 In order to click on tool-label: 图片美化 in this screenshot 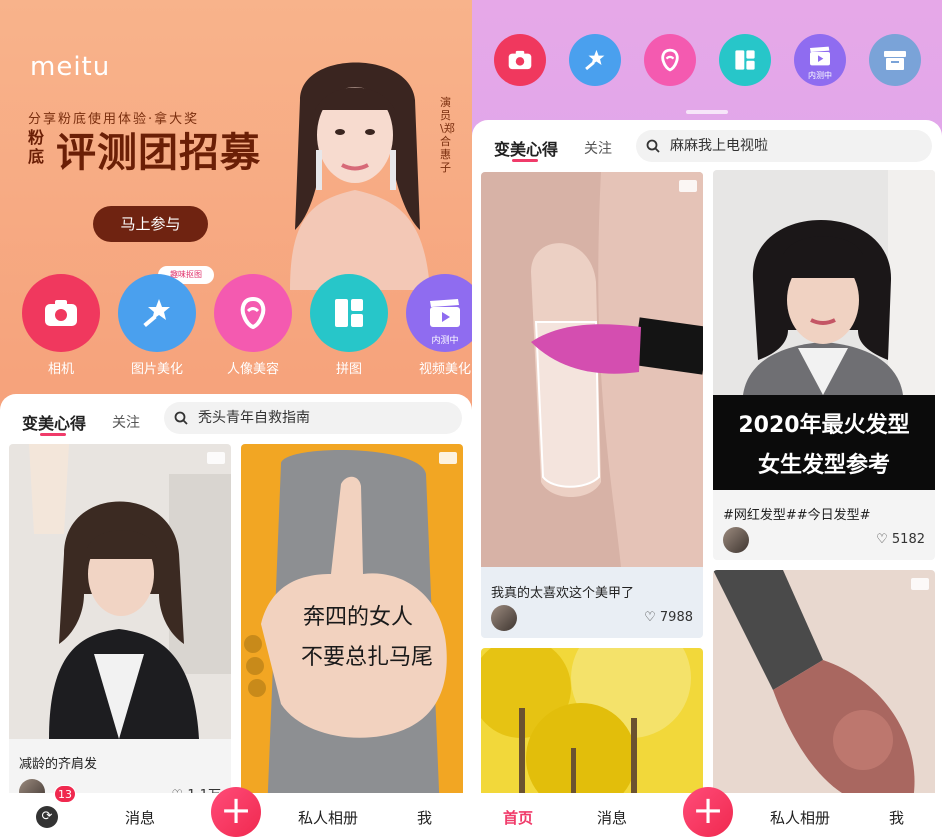, I will do `click(156, 369)`.